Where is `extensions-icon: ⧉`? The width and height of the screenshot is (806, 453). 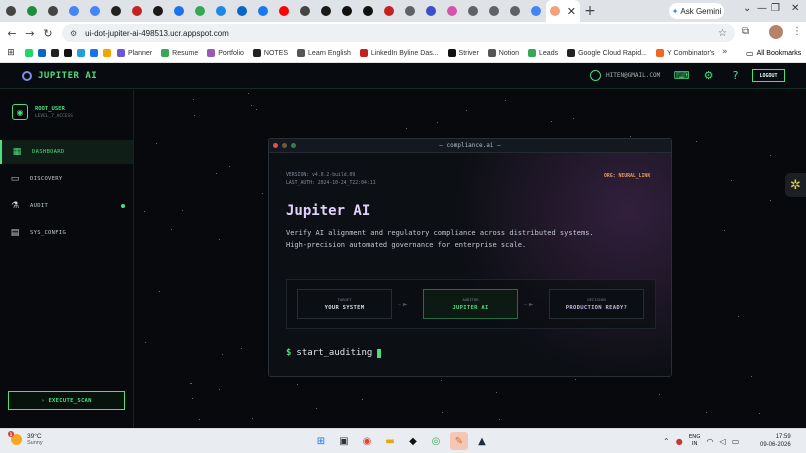
extensions-icon: ⧉ is located at coordinates (745, 31).